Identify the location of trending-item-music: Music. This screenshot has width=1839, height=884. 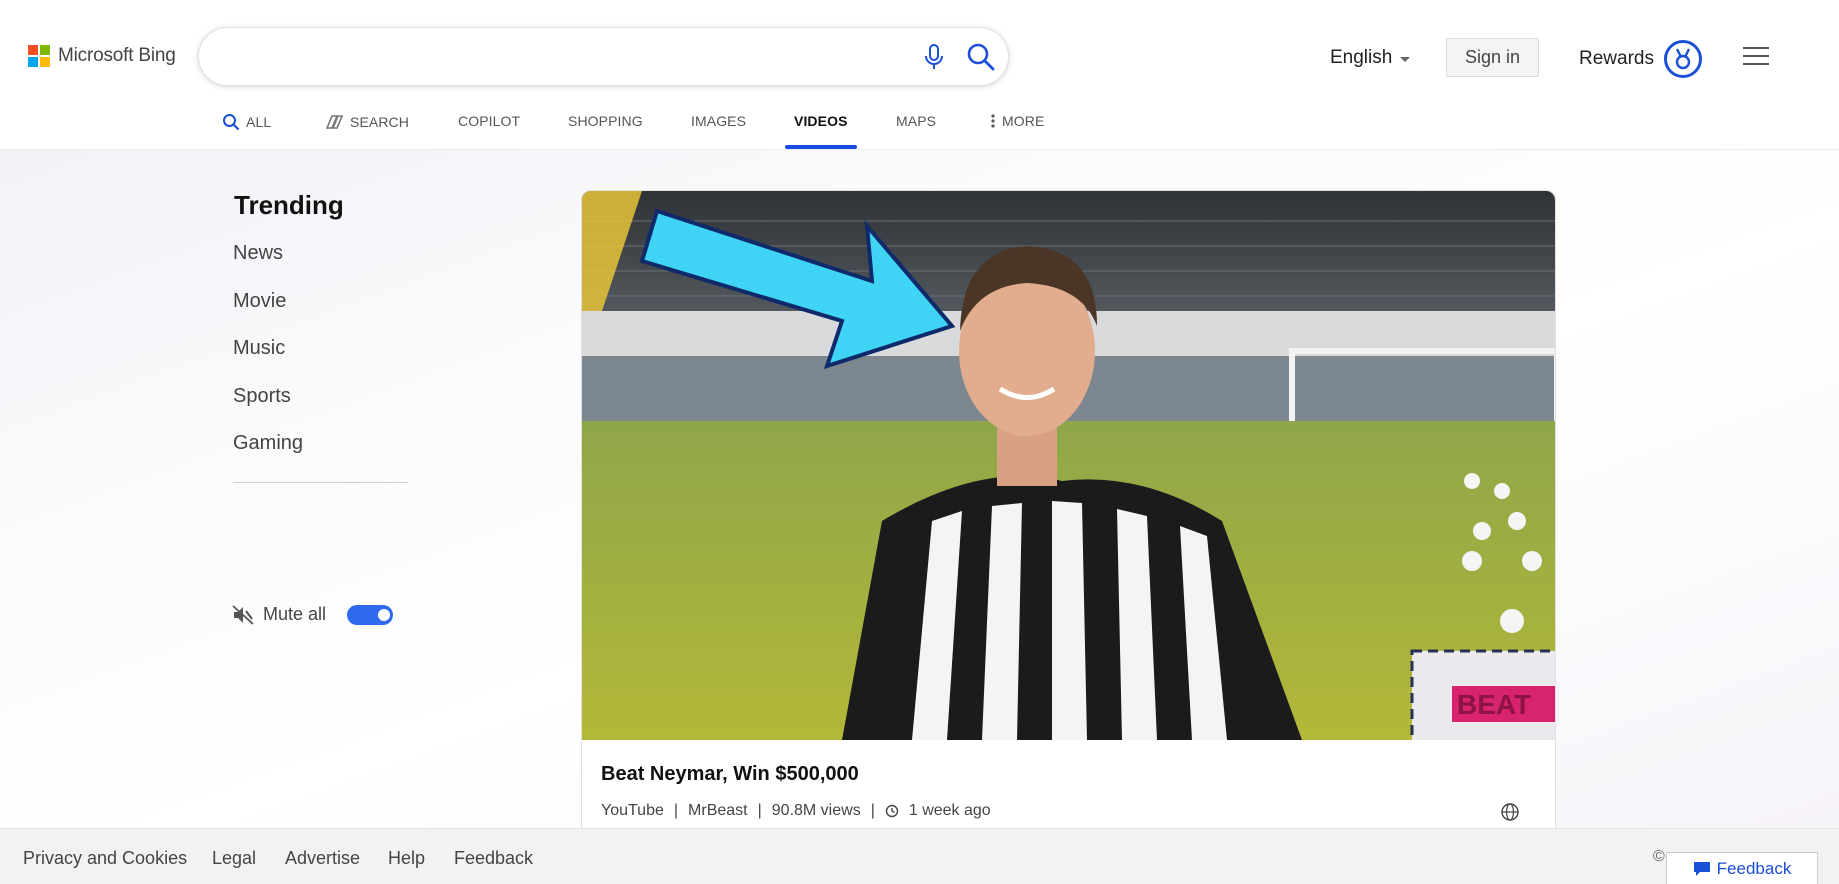
(259, 348).